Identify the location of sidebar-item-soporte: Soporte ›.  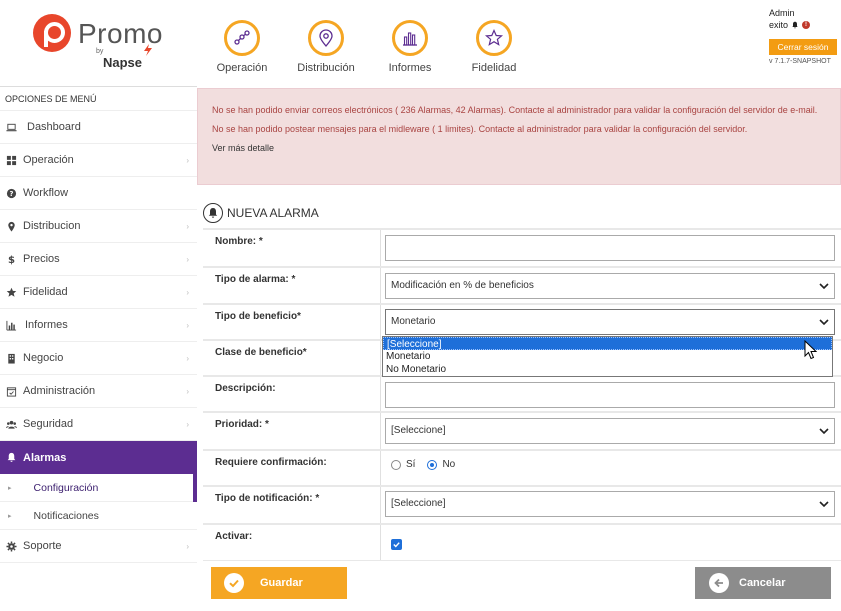
(98, 546).